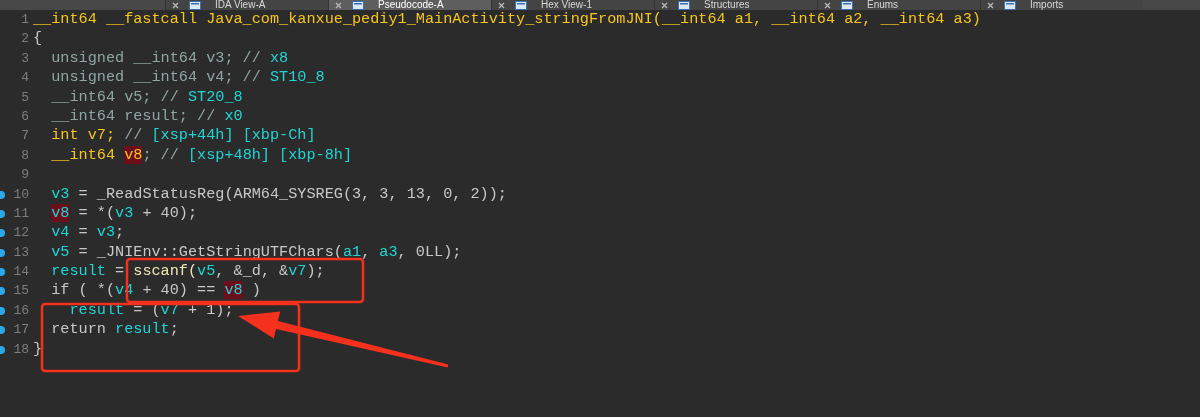 Image resolution: width=1200 pixels, height=417 pixels. Describe the element at coordinates (278, 194) in the screenshot. I see `code-line: v3 = _ReadStatusReg(ARM64_SYSREG(3, 3, 13, 0, 2));` at that location.